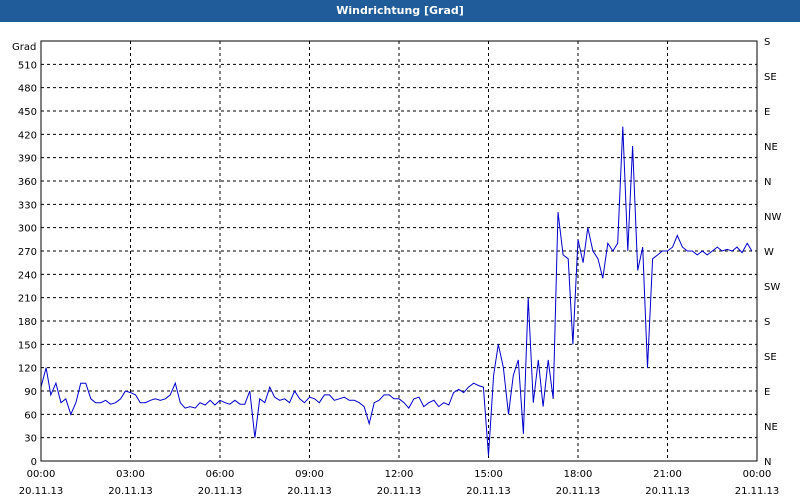 The height and width of the screenshot is (500, 800). I want to click on right-tick-label: W, so click(769, 252).